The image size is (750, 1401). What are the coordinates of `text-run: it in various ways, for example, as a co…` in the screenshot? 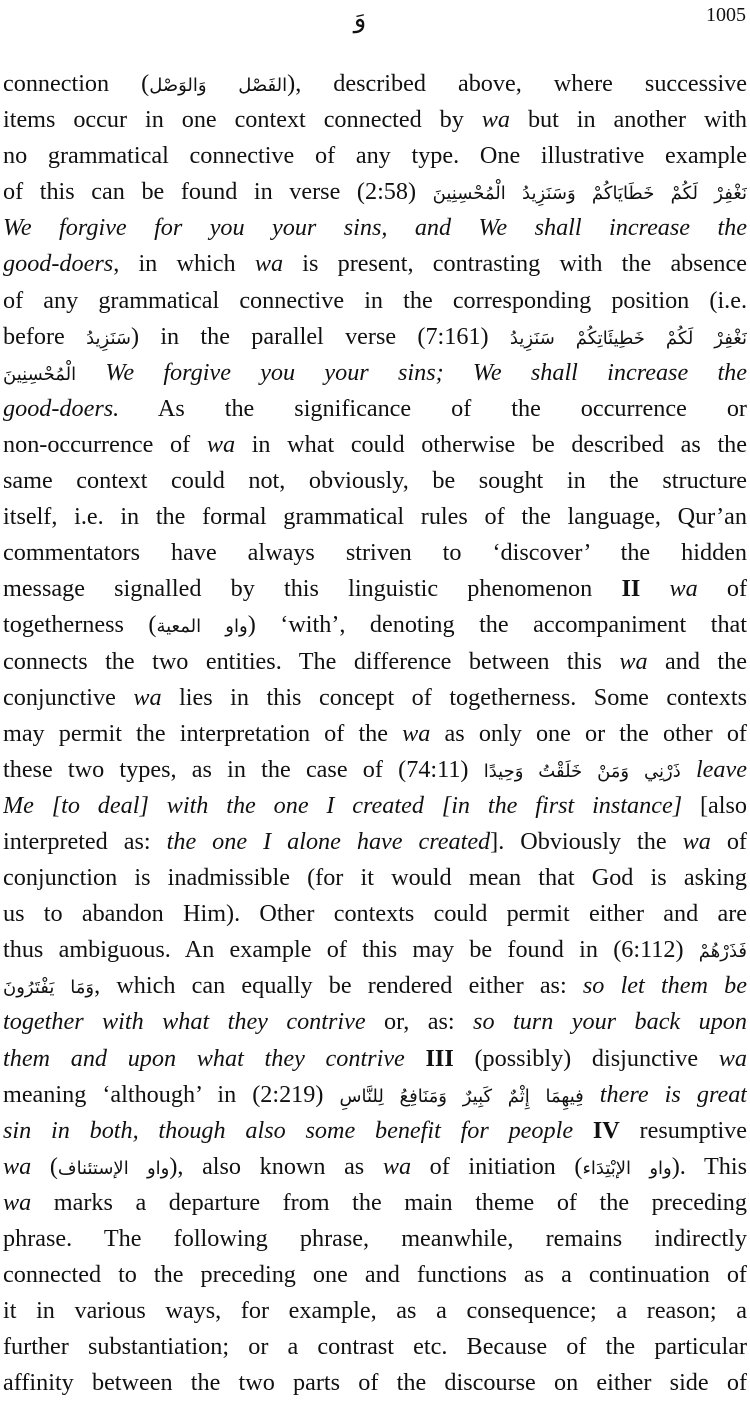 It's located at (375, 1311).